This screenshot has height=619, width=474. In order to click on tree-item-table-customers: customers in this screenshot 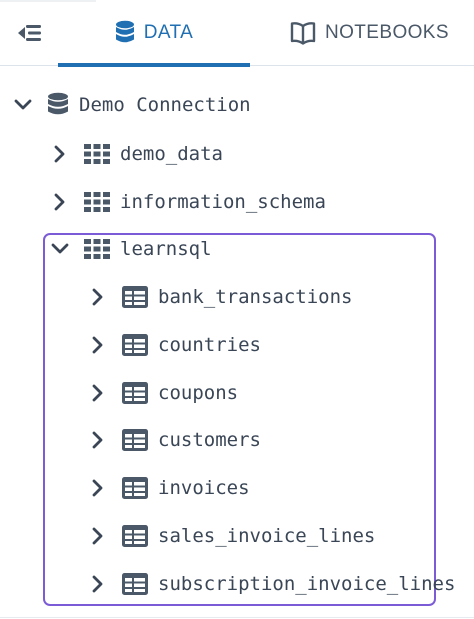, I will do `click(174, 440)`.